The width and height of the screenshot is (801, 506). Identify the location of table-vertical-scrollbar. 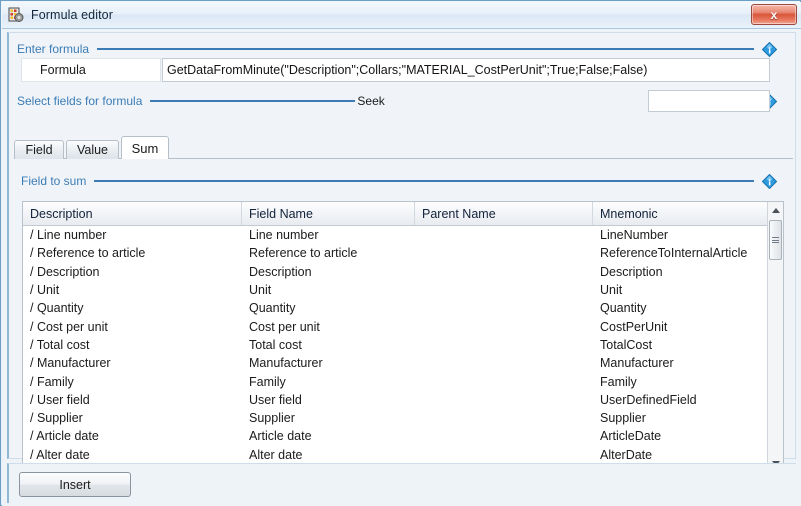
(775, 336).